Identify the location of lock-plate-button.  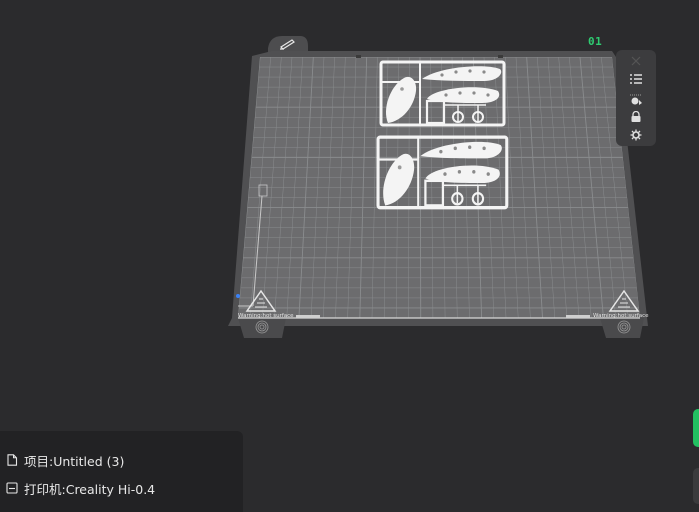
(636, 117).